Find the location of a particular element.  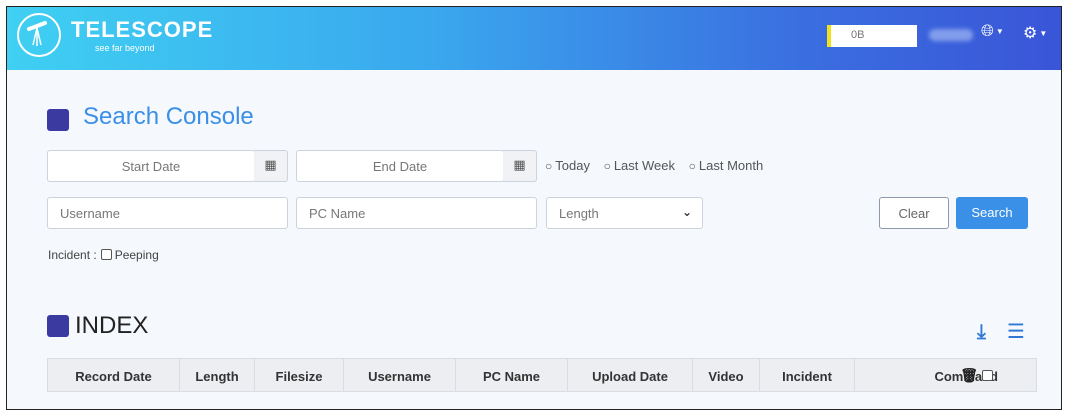

radio-last-week: ○ Last Week is located at coordinates (639, 165).